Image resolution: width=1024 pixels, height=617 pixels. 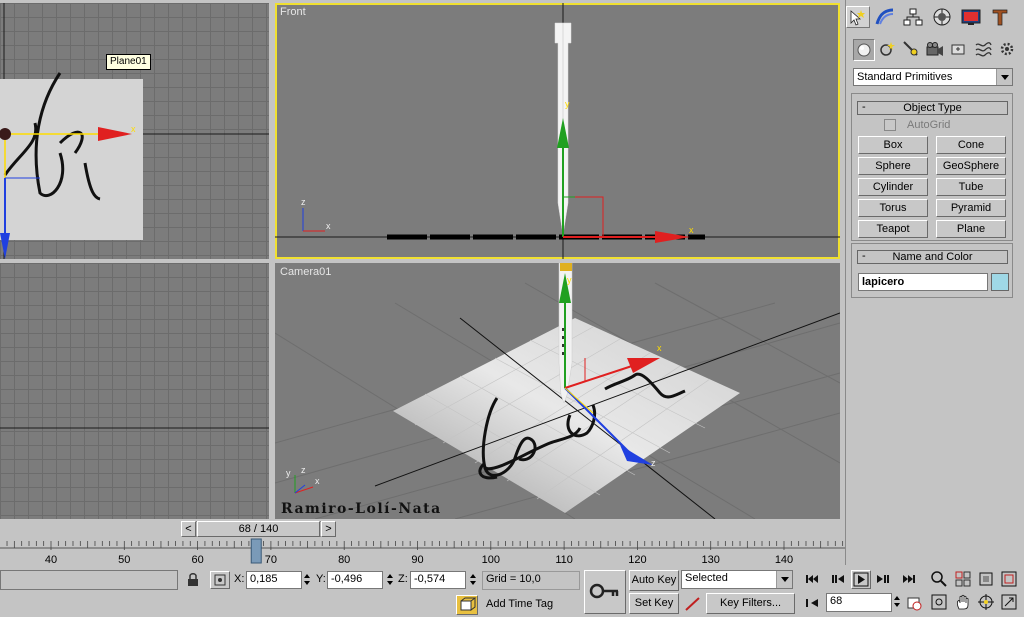 What do you see at coordinates (605, 592) in the screenshot?
I see `set-key-big-button` at bounding box center [605, 592].